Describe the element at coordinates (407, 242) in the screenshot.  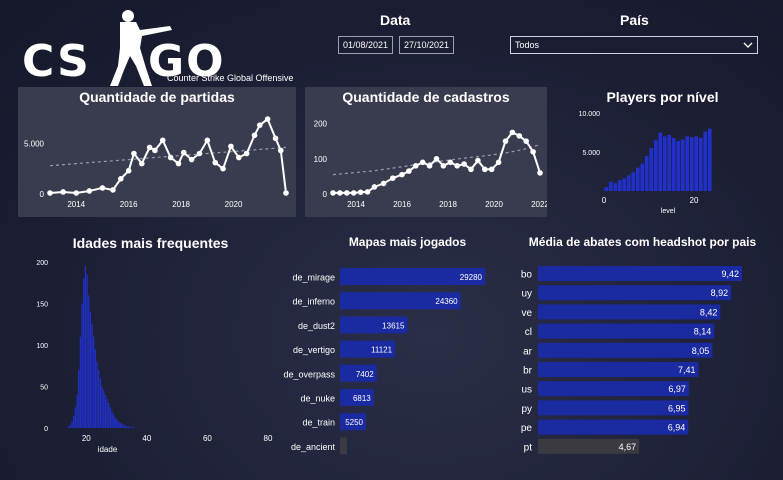
I see `title-mapas: Mapas mais jogados` at that location.